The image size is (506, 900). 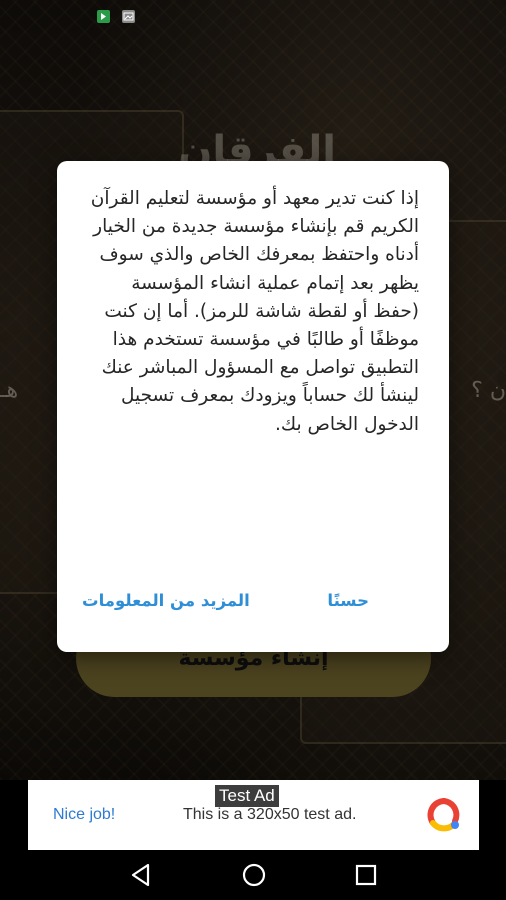 I want to click on home-icon, so click(x=254, y=877).